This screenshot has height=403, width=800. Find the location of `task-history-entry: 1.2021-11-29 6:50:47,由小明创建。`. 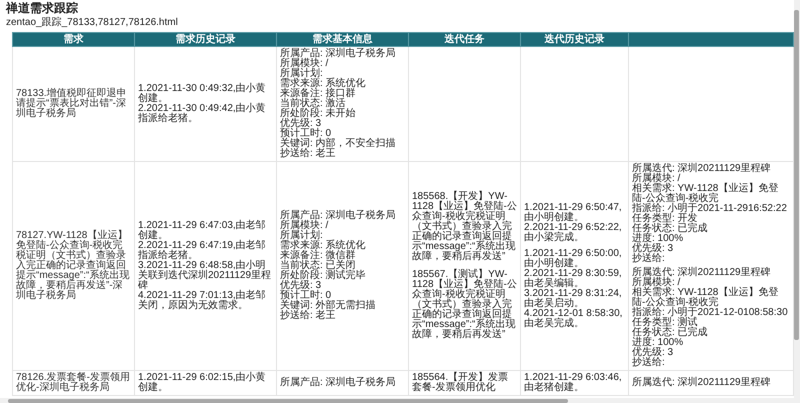

task-history-entry: 1.2021-11-29 6:50:47,由小明创建。 is located at coordinates (573, 213).